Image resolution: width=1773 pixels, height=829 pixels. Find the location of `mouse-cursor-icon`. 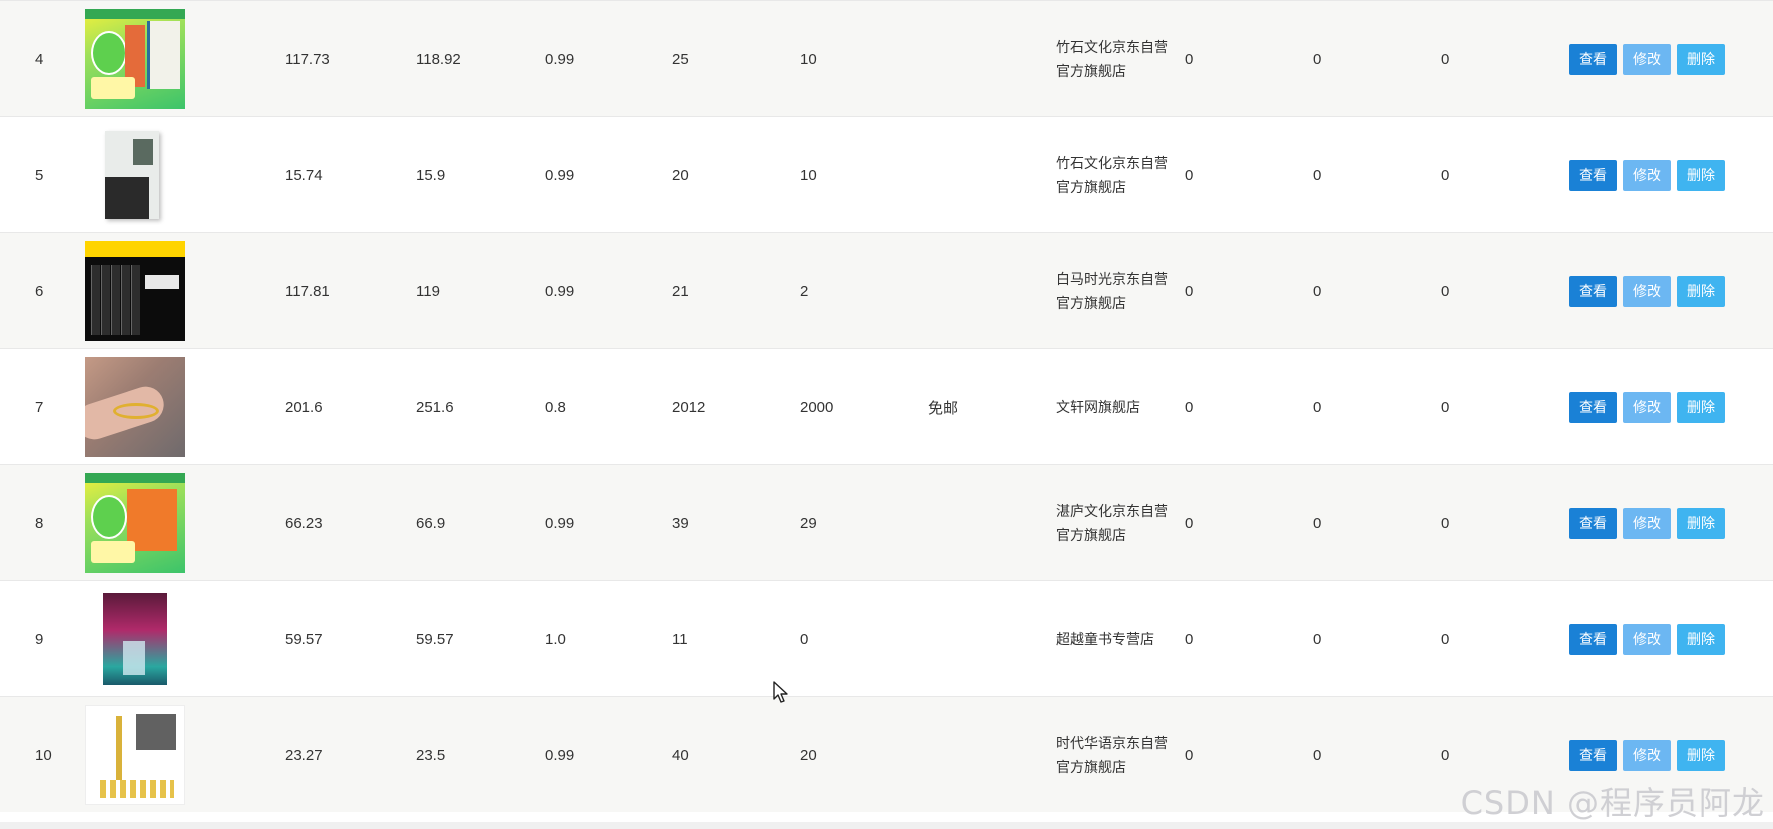

mouse-cursor-icon is located at coordinates (780, 692).